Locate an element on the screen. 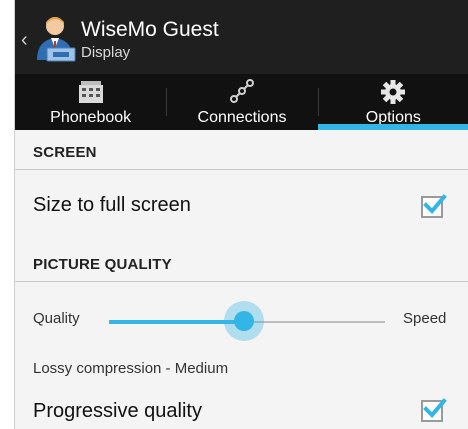 This screenshot has height=429, width=468. slider-thumb-dot is located at coordinates (244, 321).